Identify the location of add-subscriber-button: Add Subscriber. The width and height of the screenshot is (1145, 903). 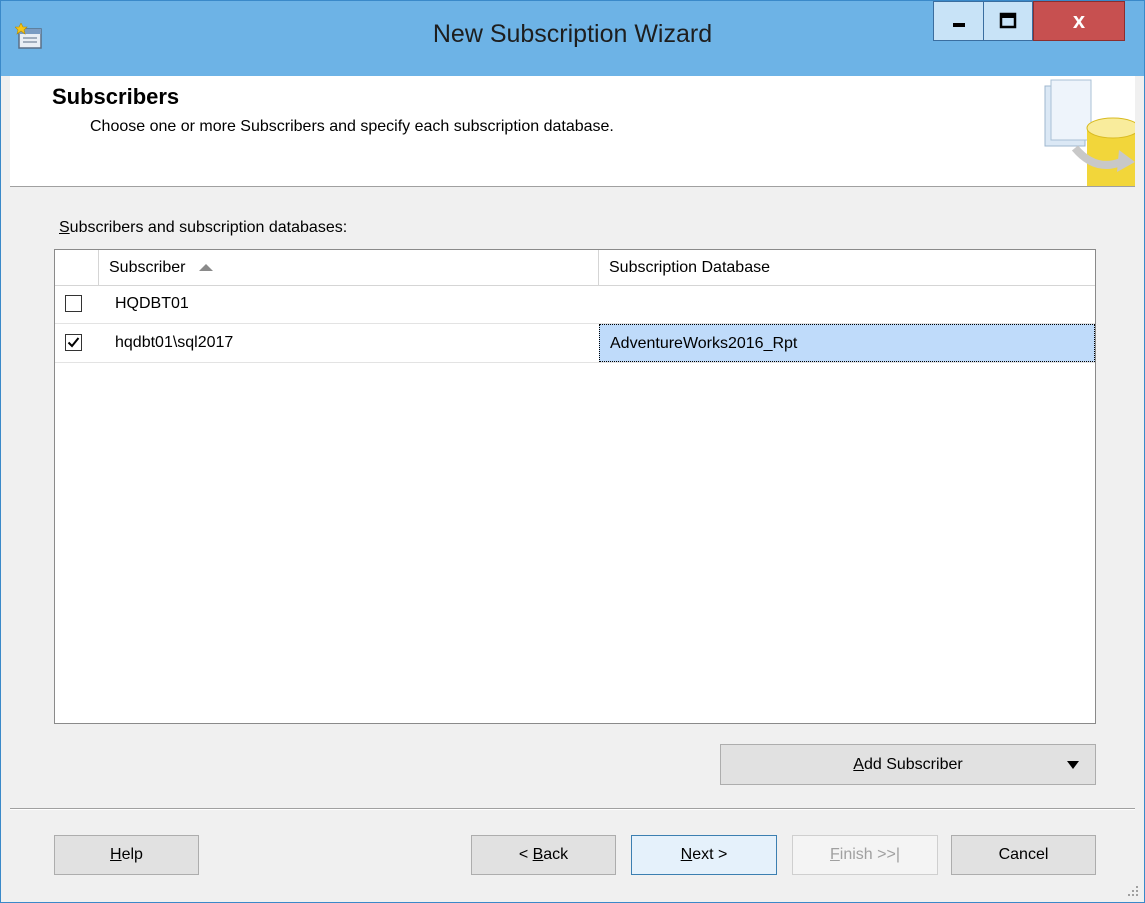
(908, 764).